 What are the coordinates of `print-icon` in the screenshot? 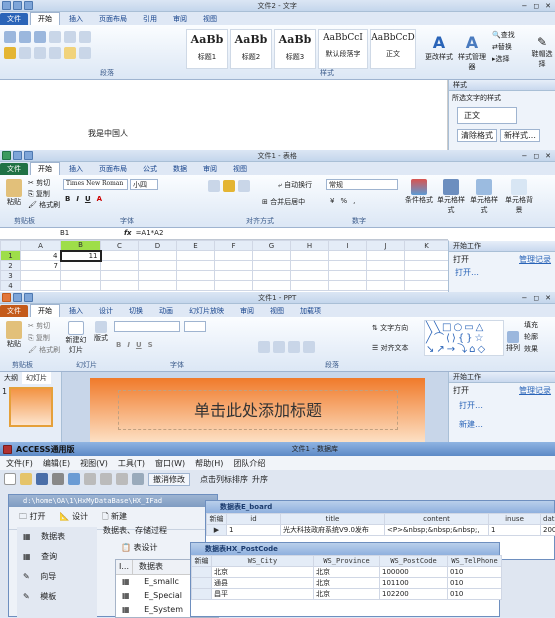 It's located at (58, 479).